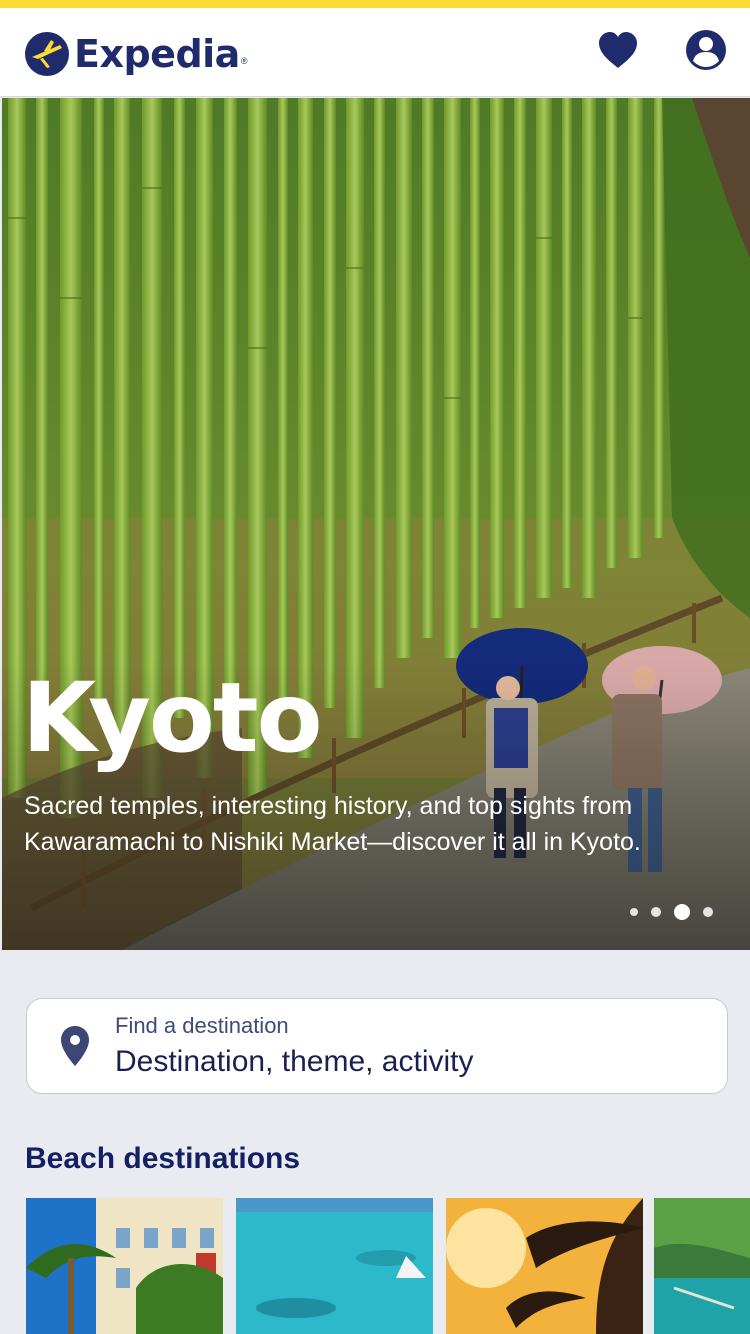  I want to click on search-input: Destination, theme, activity, so click(294, 1062).